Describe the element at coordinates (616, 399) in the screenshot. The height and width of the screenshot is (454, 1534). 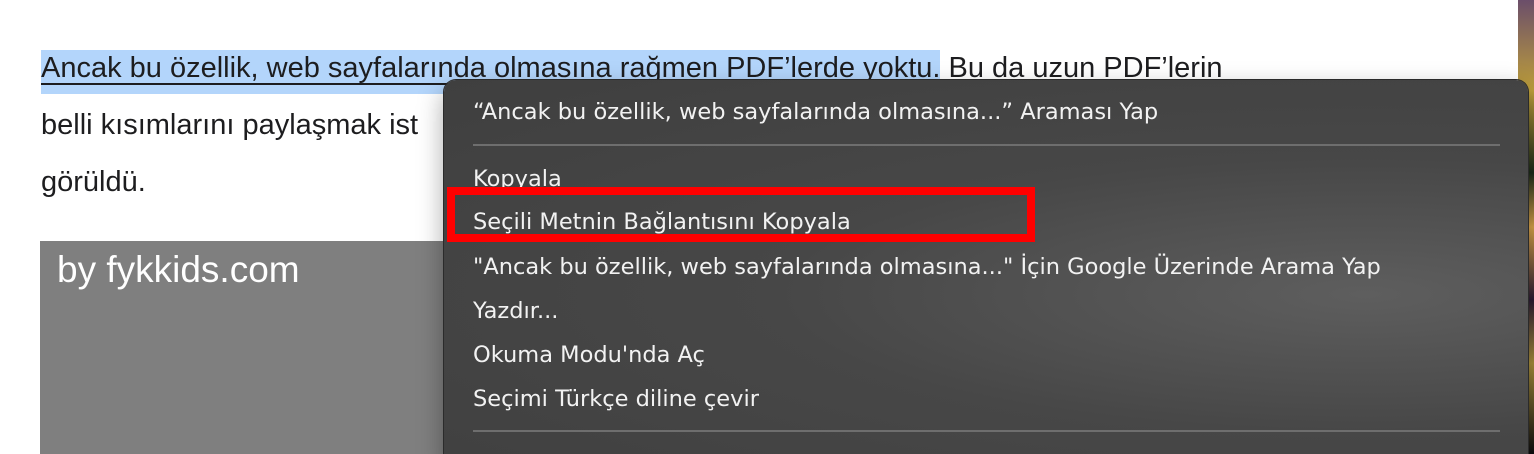
I see `menu-item-translate: Seçimi Türkçe diline çevir` at that location.